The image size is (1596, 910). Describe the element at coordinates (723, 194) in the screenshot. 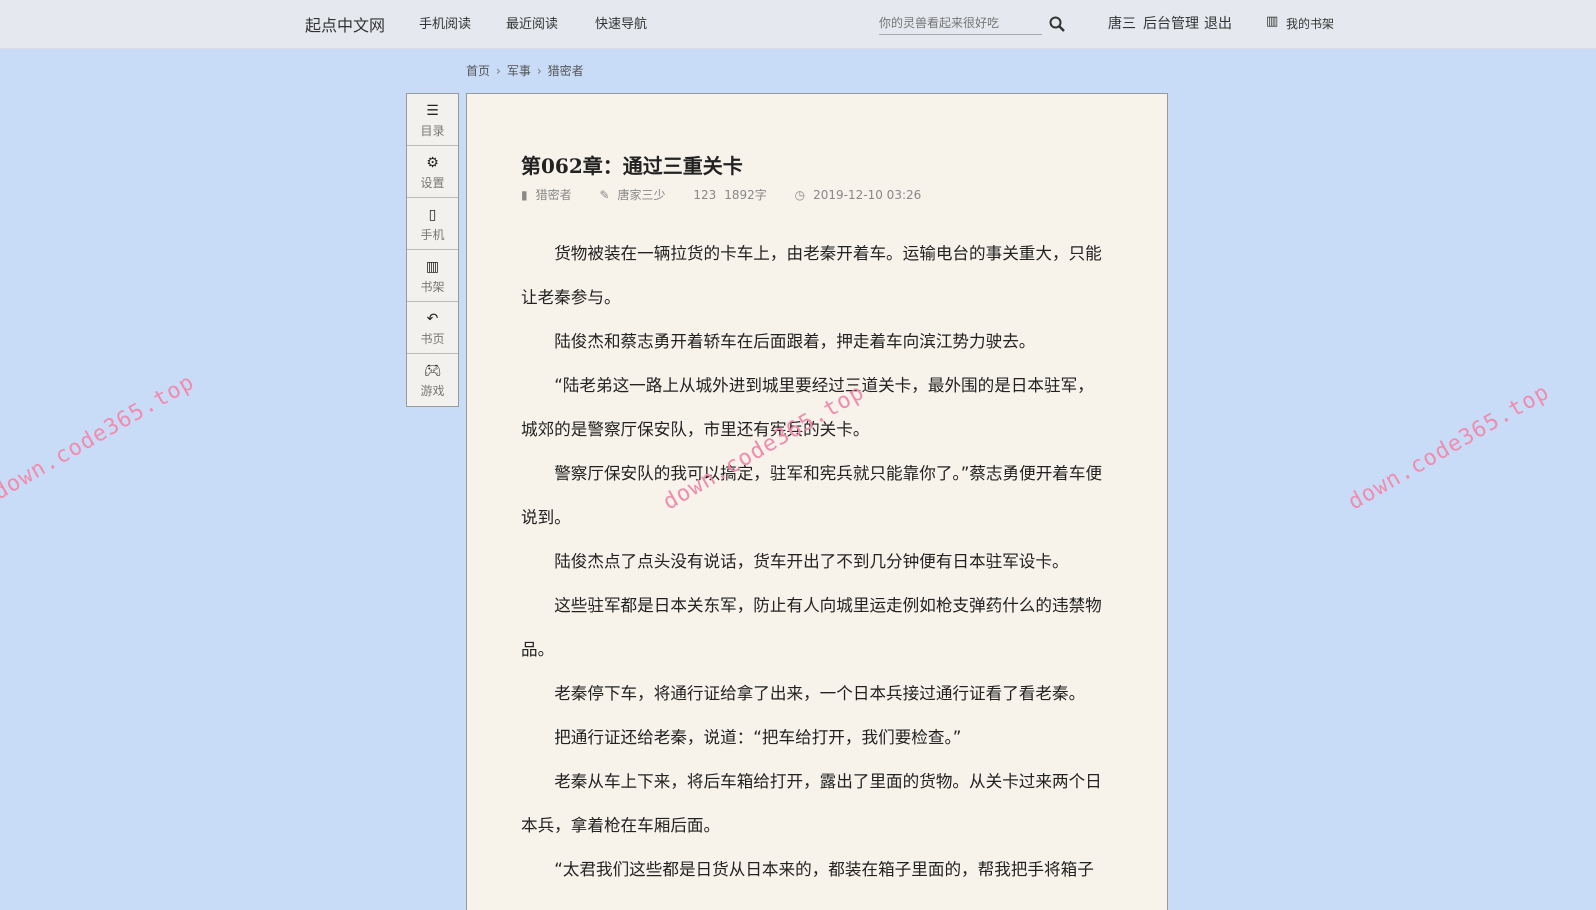

I see `chapter-meta: ▮ 猎密者 ✎ 唐家三少 123 1892字 ◷ 2019-12-10 03:26` at that location.